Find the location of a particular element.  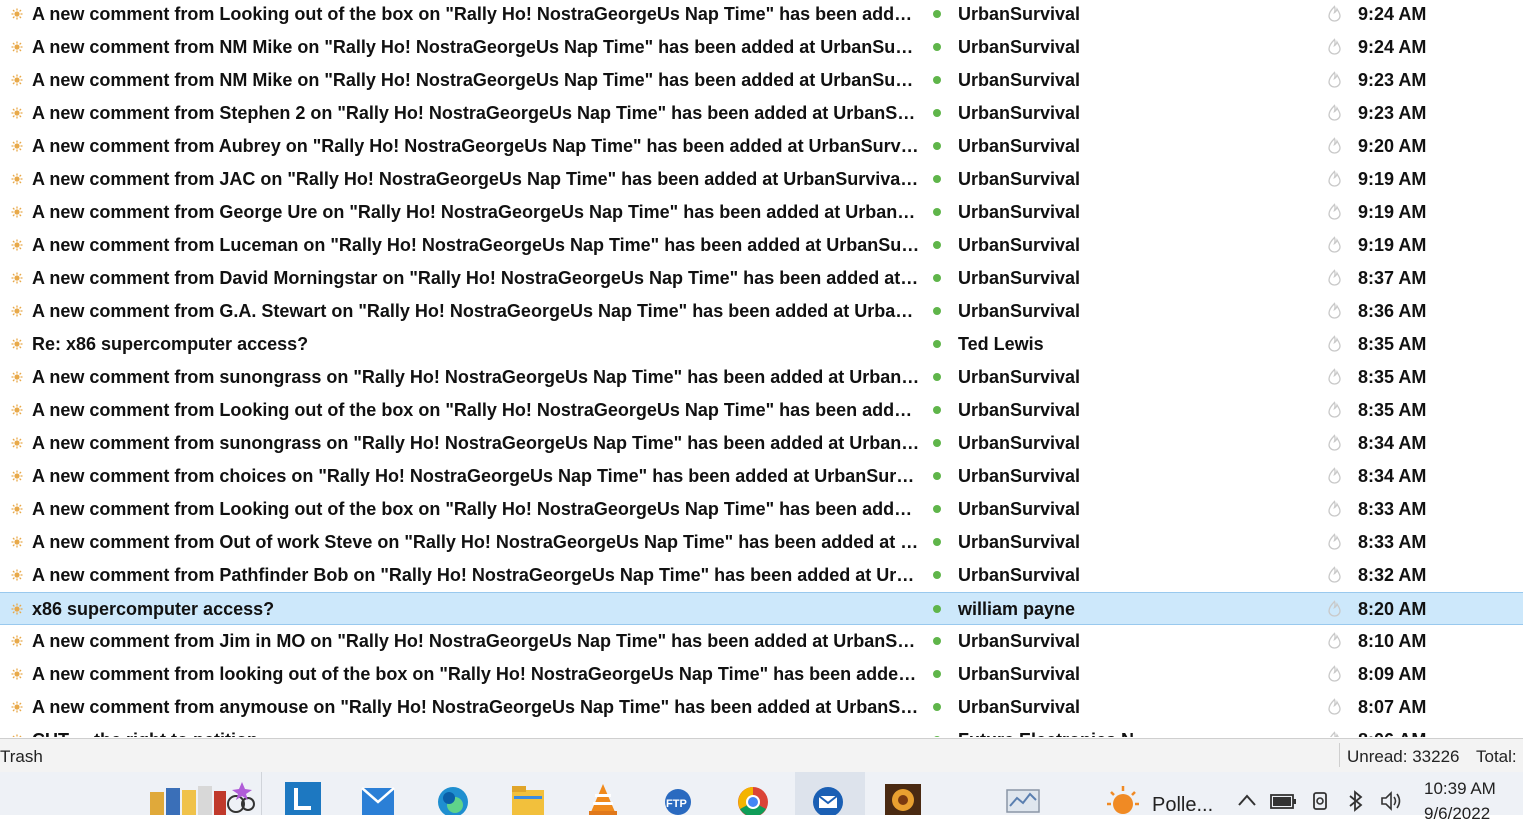

library-app-icon is located at coordinates (202, 798).